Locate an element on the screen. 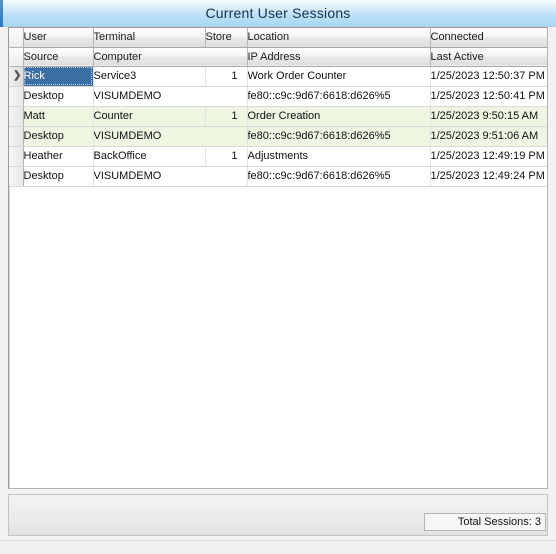  cell-user: Rick is located at coordinates (58, 76).